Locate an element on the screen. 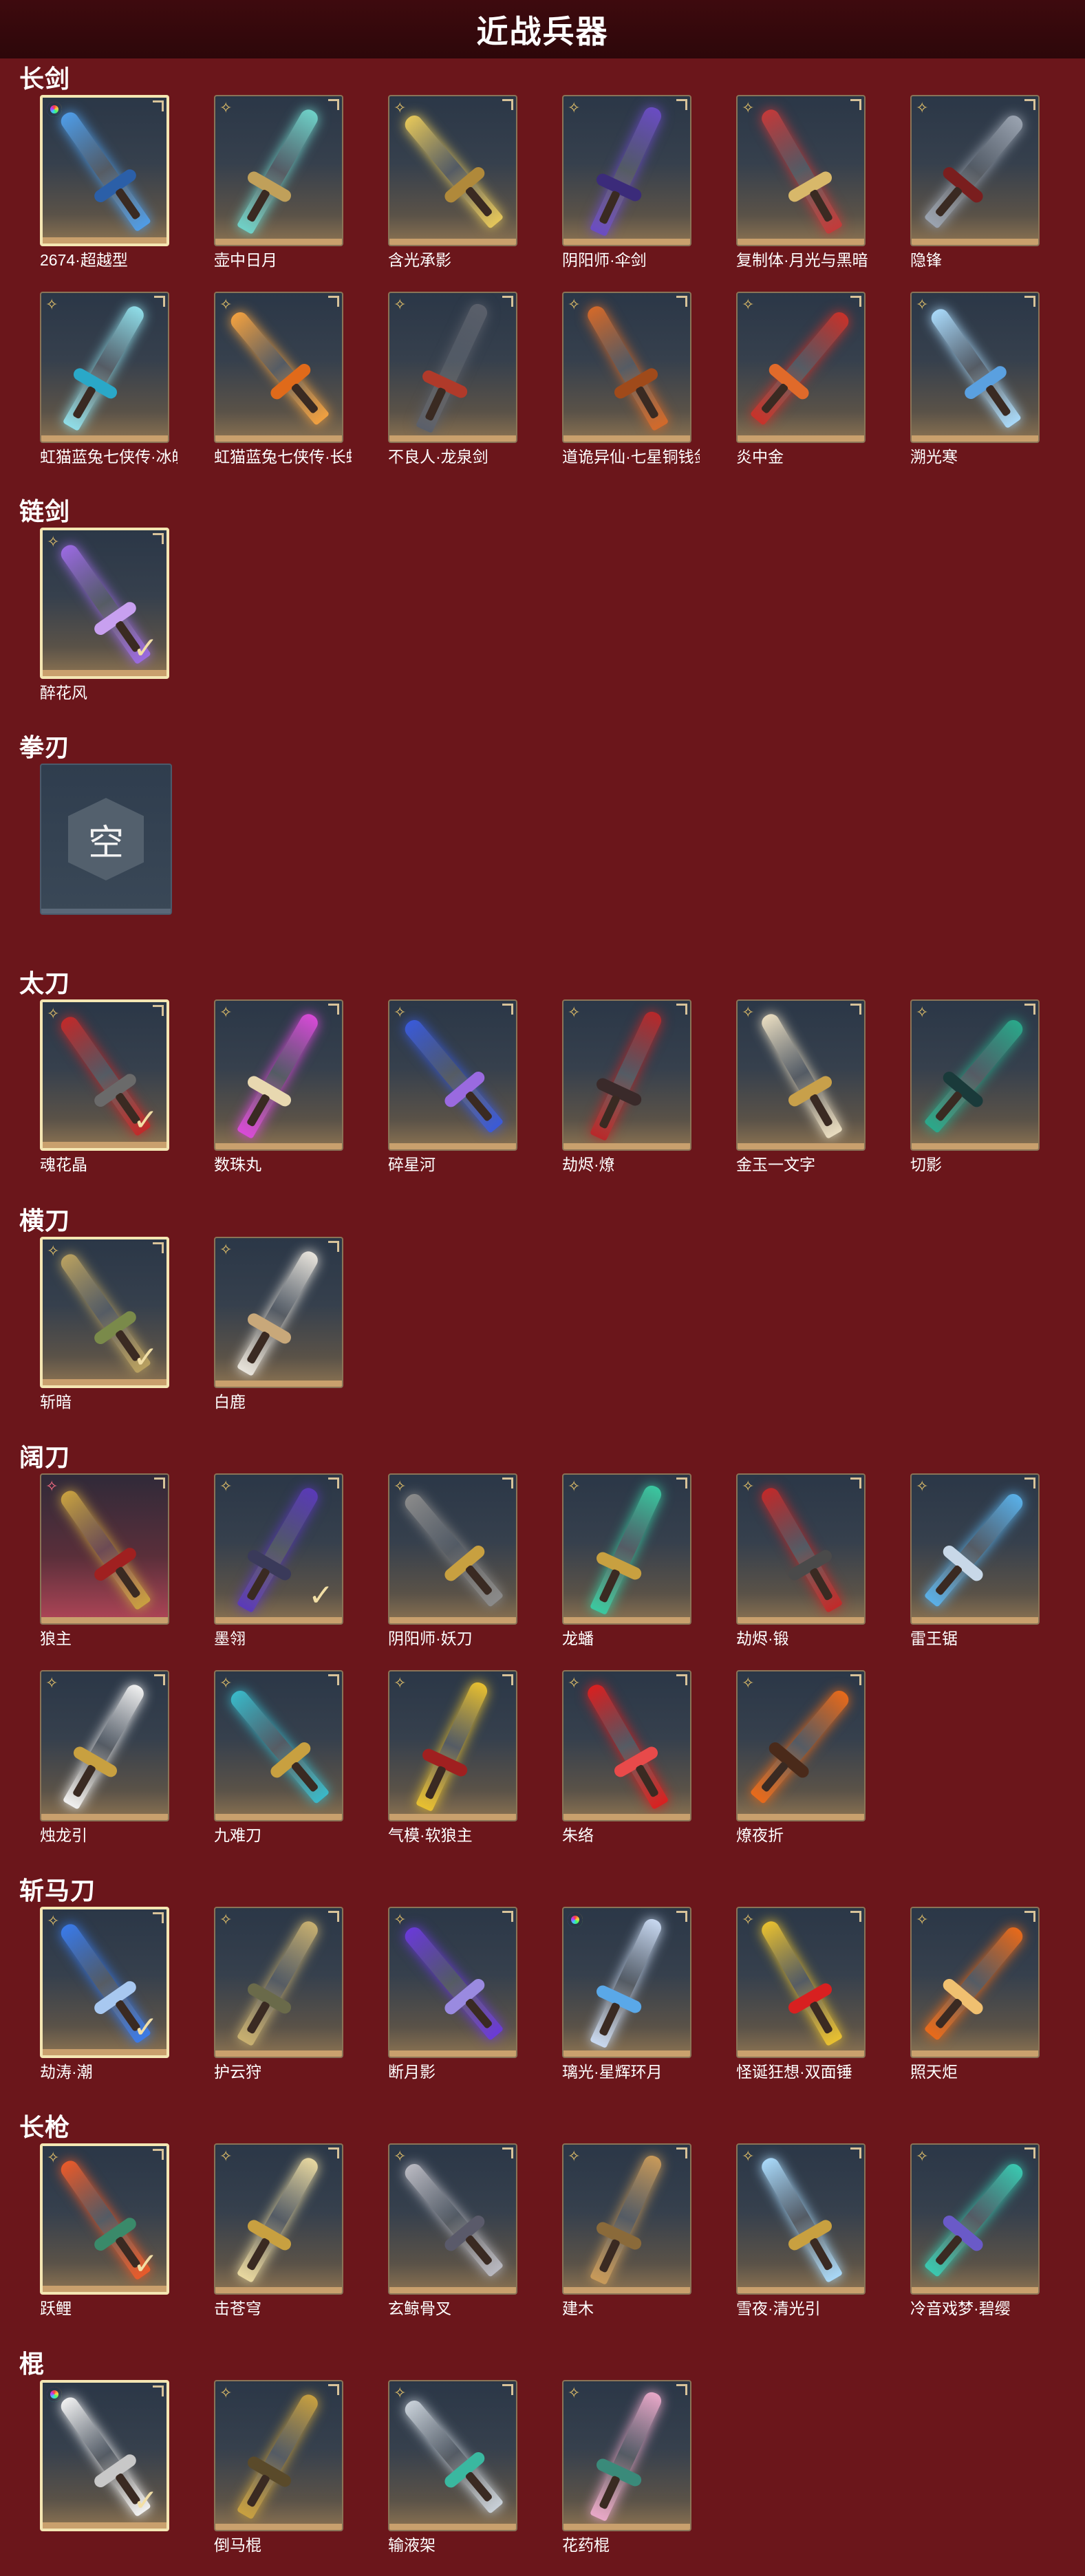 The image size is (1085, 2576). weapon-card: ✧ 碎星河 is located at coordinates (454, 1086).